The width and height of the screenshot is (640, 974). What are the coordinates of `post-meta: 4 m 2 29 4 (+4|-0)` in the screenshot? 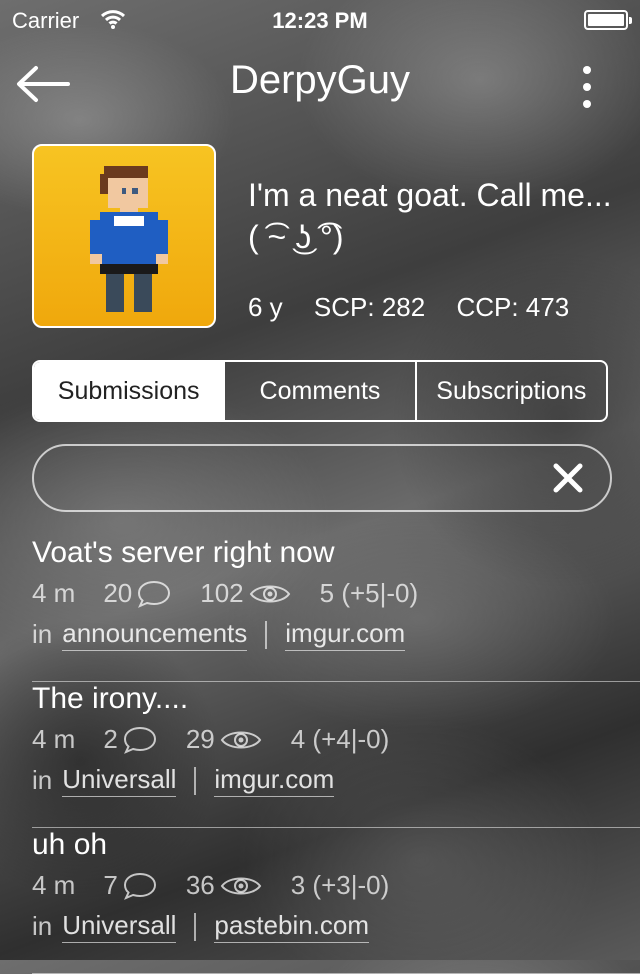 It's located at (224, 739).